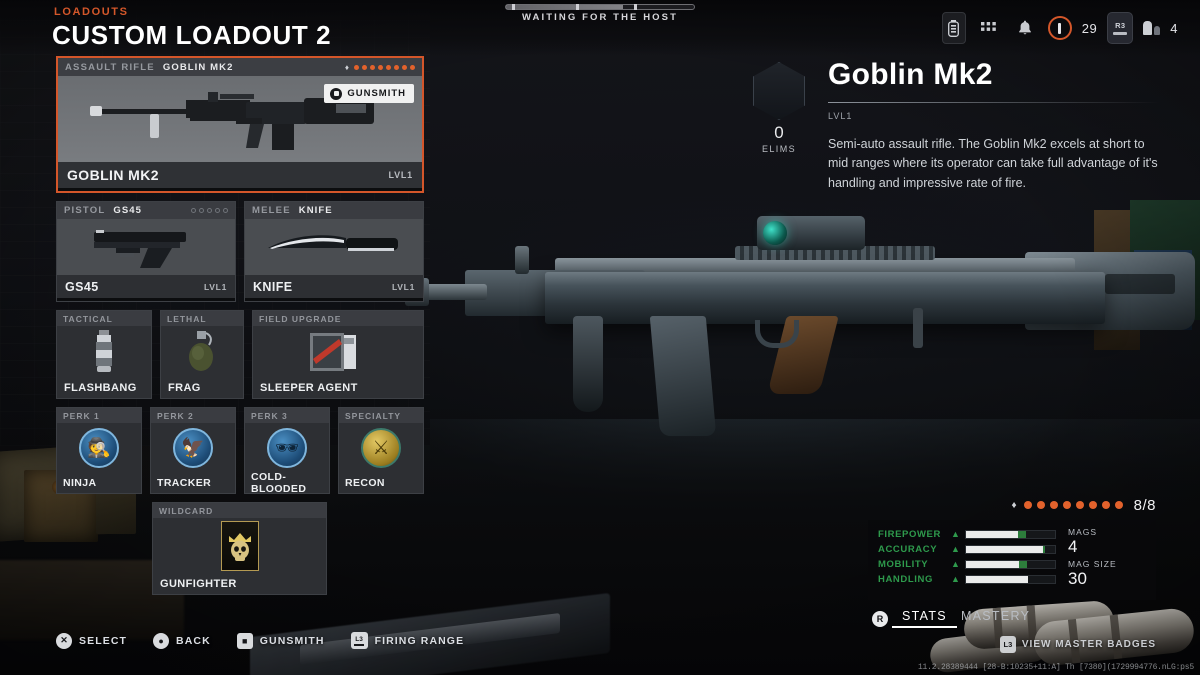 The height and width of the screenshot is (675, 1200). Describe the element at coordinates (376, 93) in the screenshot. I see `gunsmith-label: GUNSMITH` at that location.